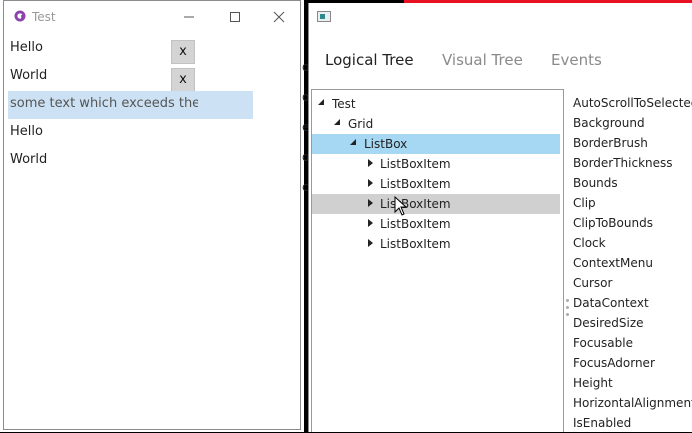  What do you see at coordinates (401, 206) in the screenshot?
I see `mouse-pointer-icon` at bounding box center [401, 206].